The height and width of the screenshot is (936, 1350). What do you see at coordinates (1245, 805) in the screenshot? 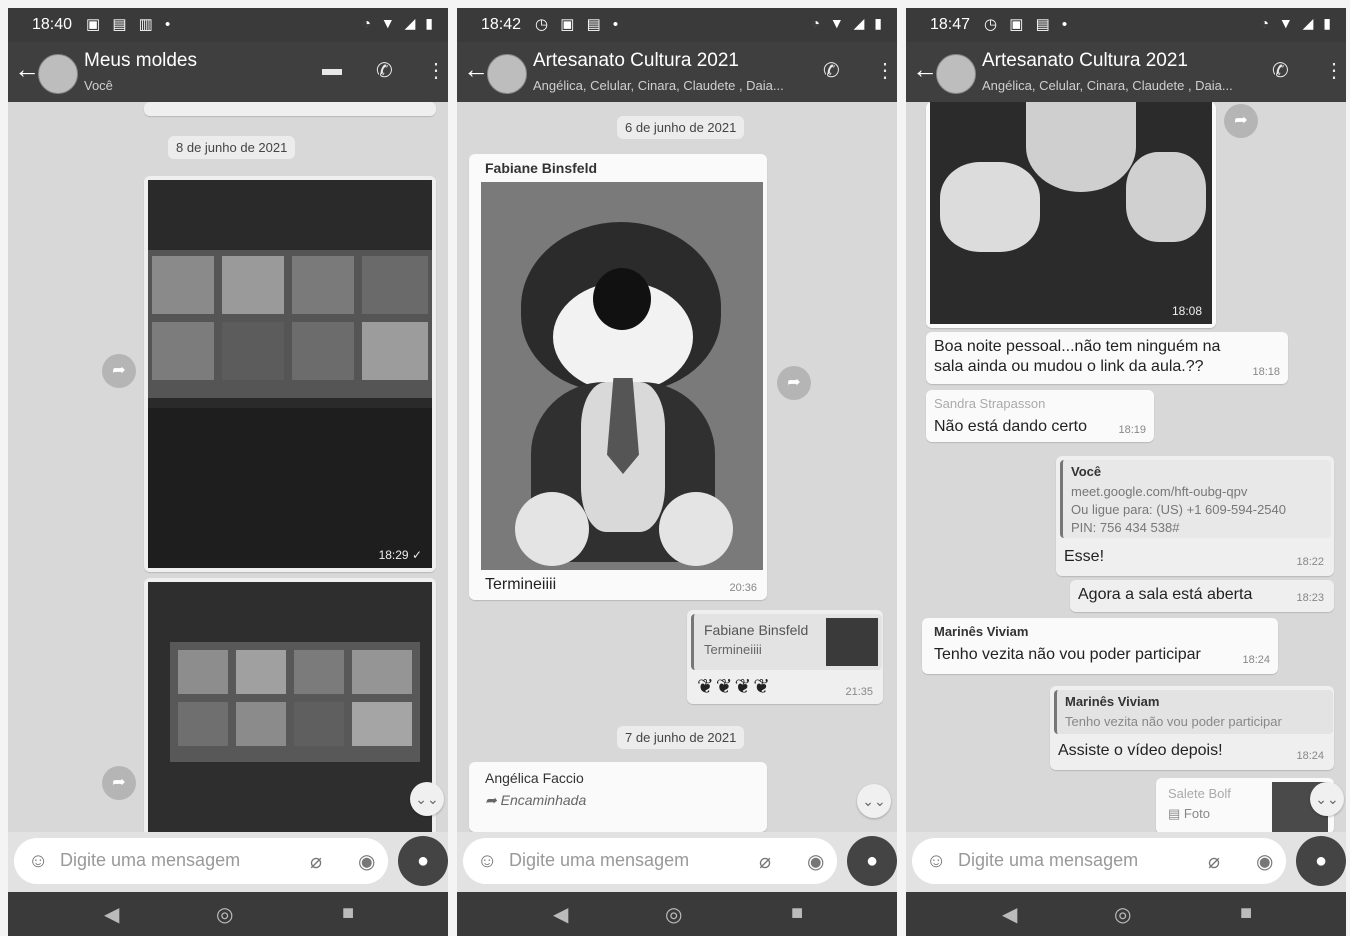
I see `photo-message-partial: Salete Bolf ▤ Foto` at bounding box center [1245, 805].